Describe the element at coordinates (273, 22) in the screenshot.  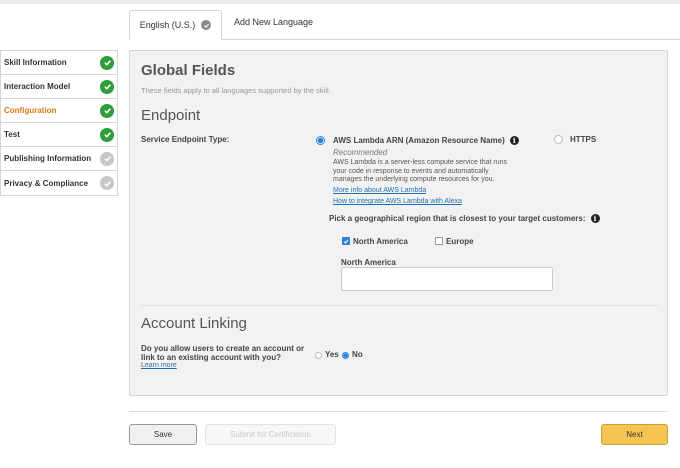
I see `tab-add-new-language: Add New Language` at that location.